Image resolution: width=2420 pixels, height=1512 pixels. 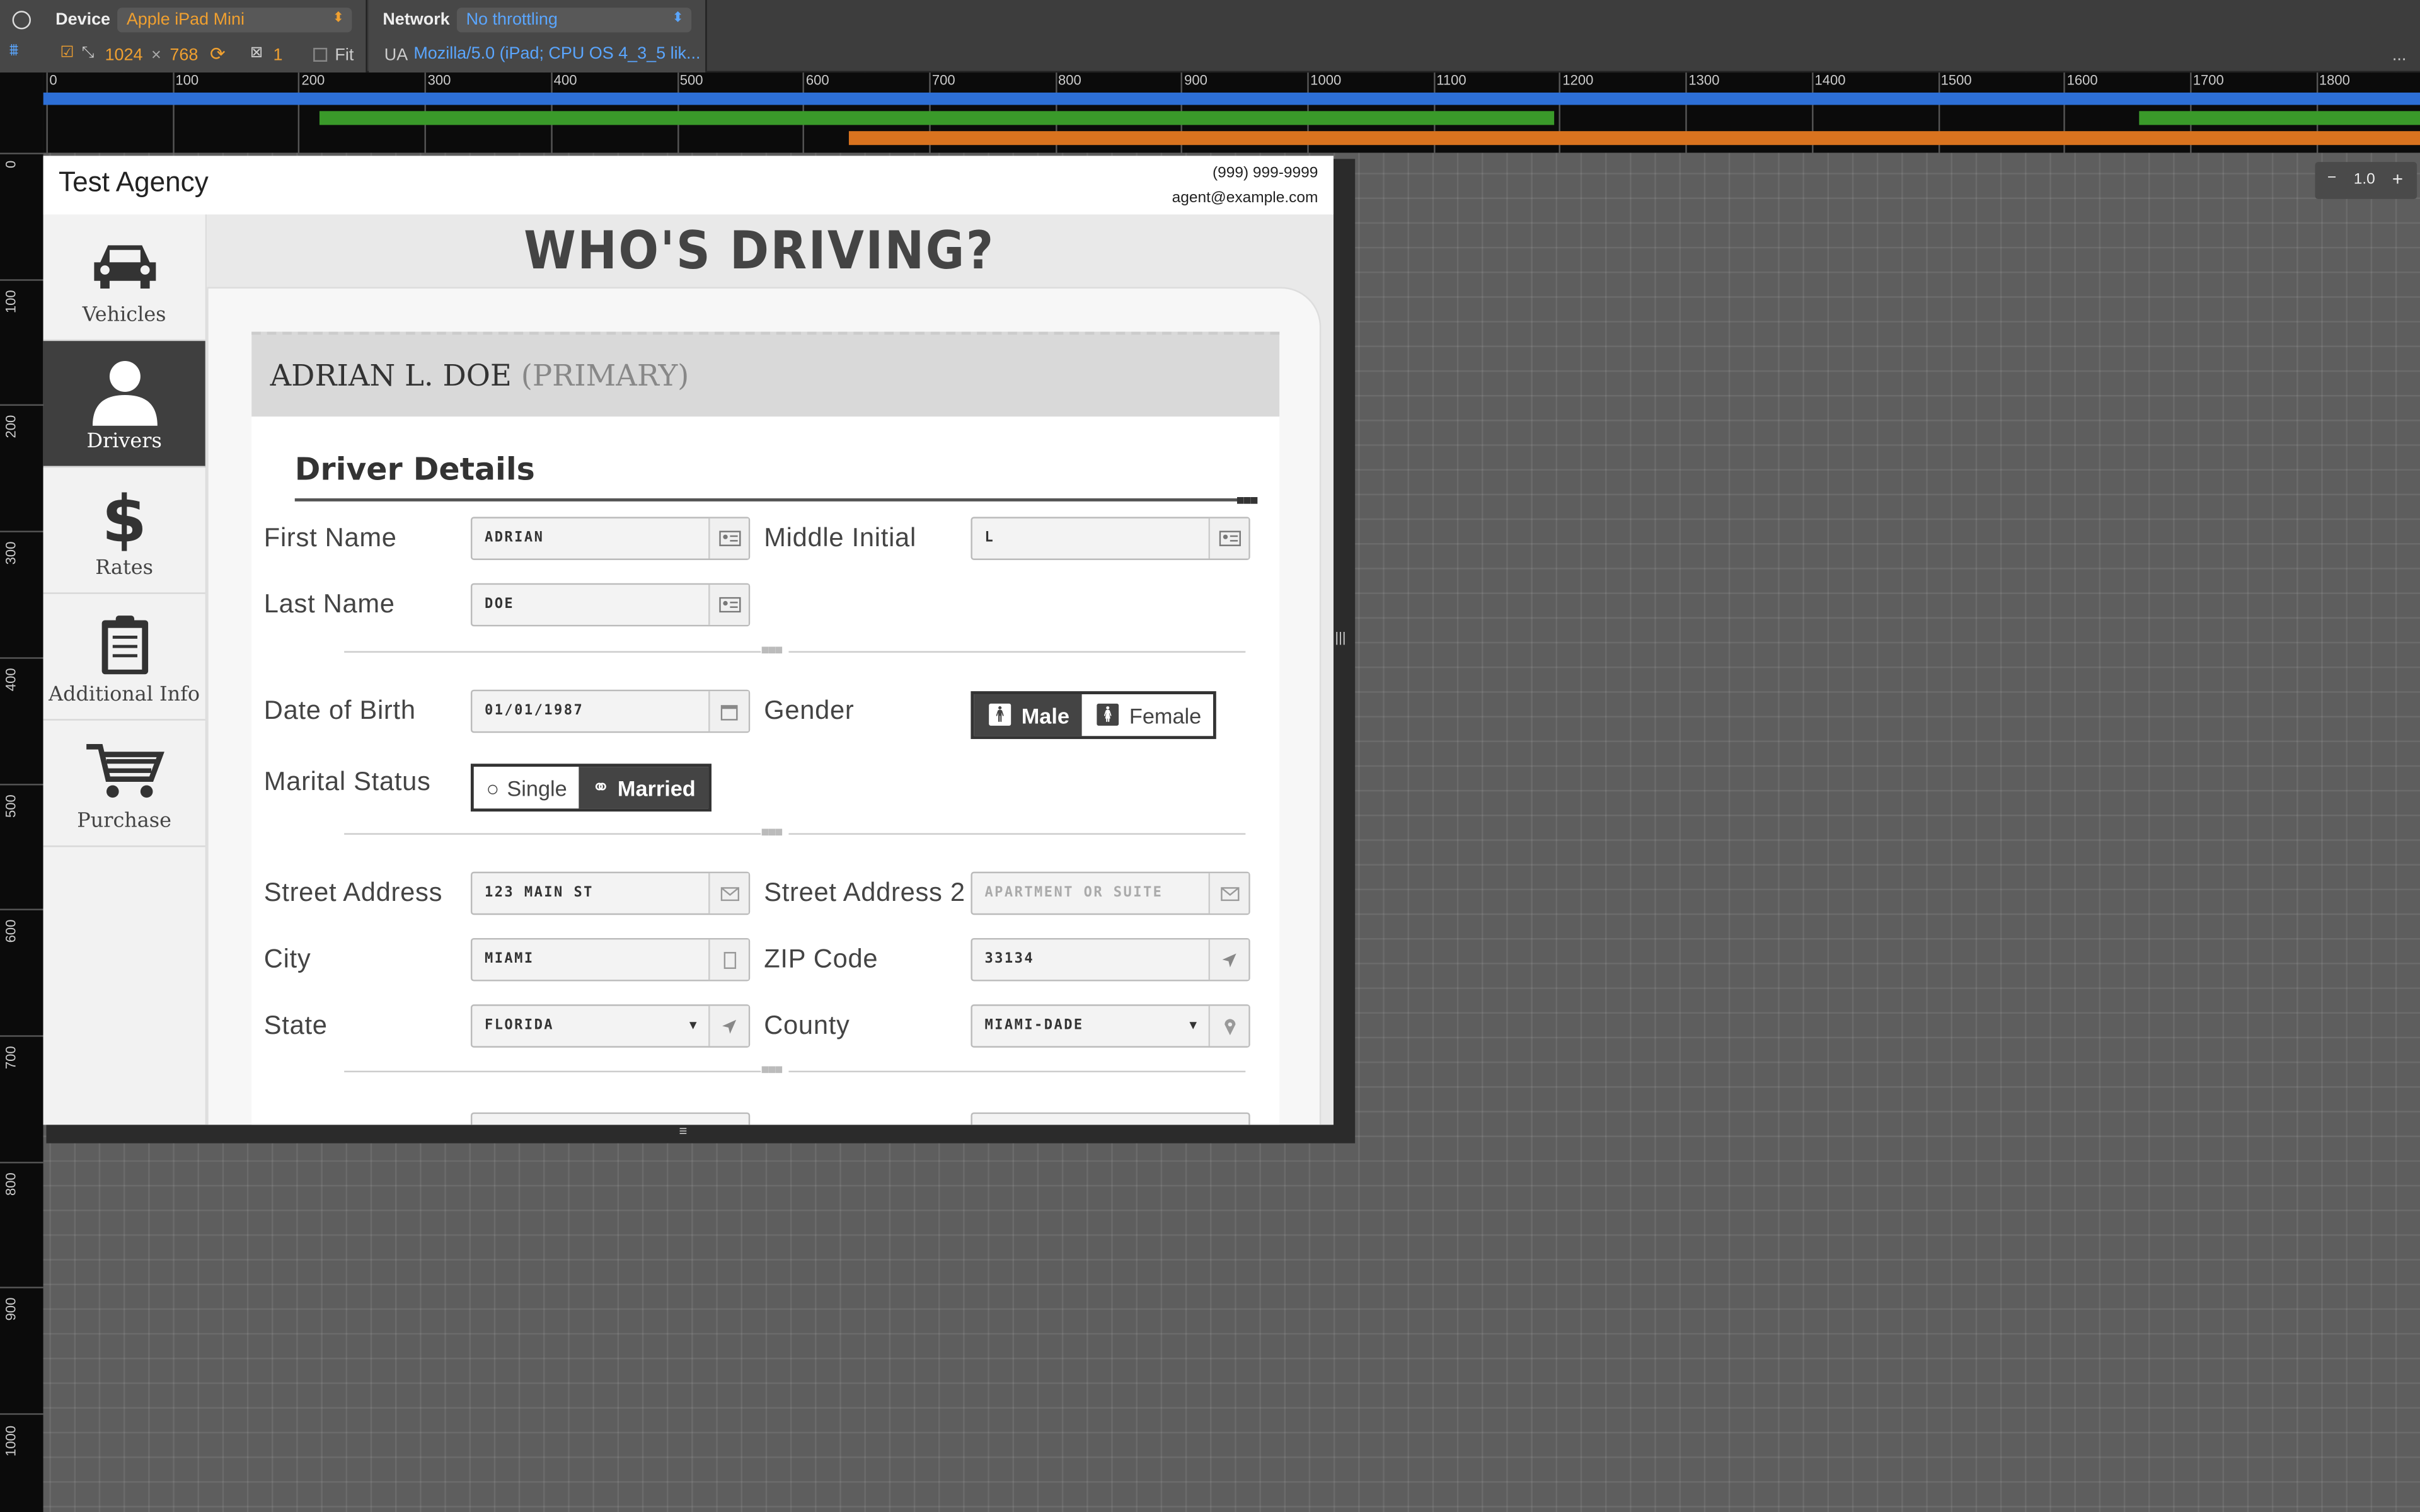 What do you see at coordinates (125, 695) in the screenshot?
I see `nav-label: Additional Info` at bounding box center [125, 695].